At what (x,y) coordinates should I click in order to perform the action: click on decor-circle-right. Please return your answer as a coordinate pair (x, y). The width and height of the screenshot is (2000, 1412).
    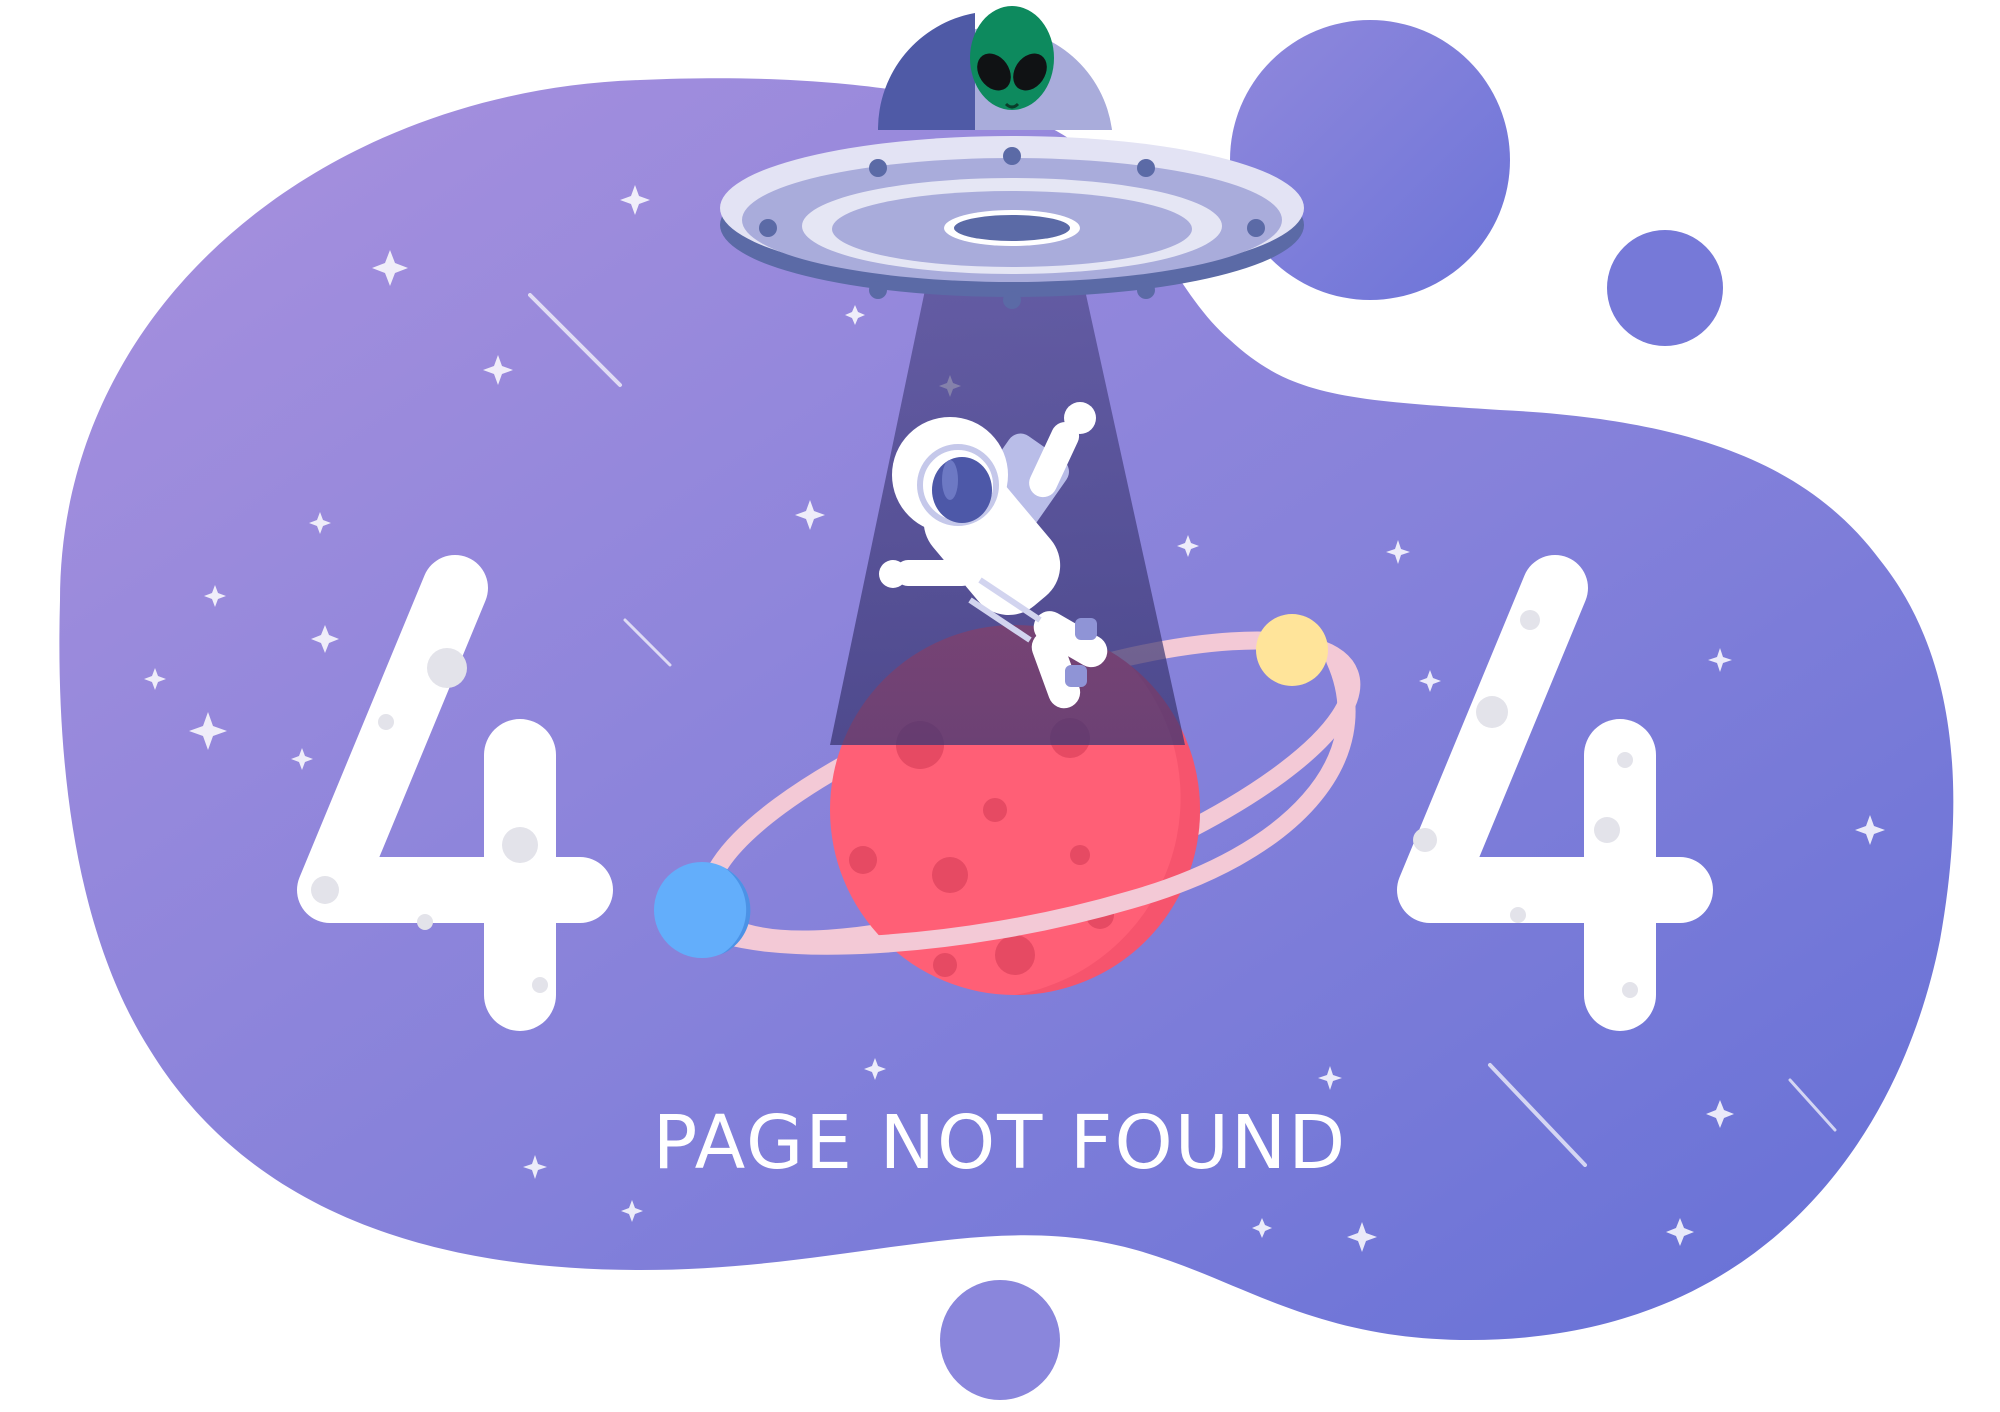
    Looking at the image, I should click on (1665, 288).